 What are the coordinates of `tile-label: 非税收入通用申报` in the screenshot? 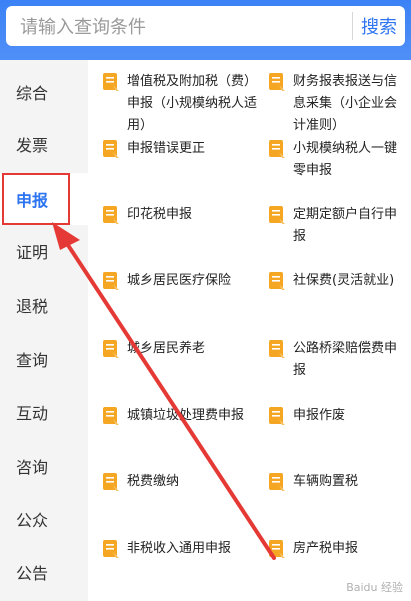 It's located at (179, 548).